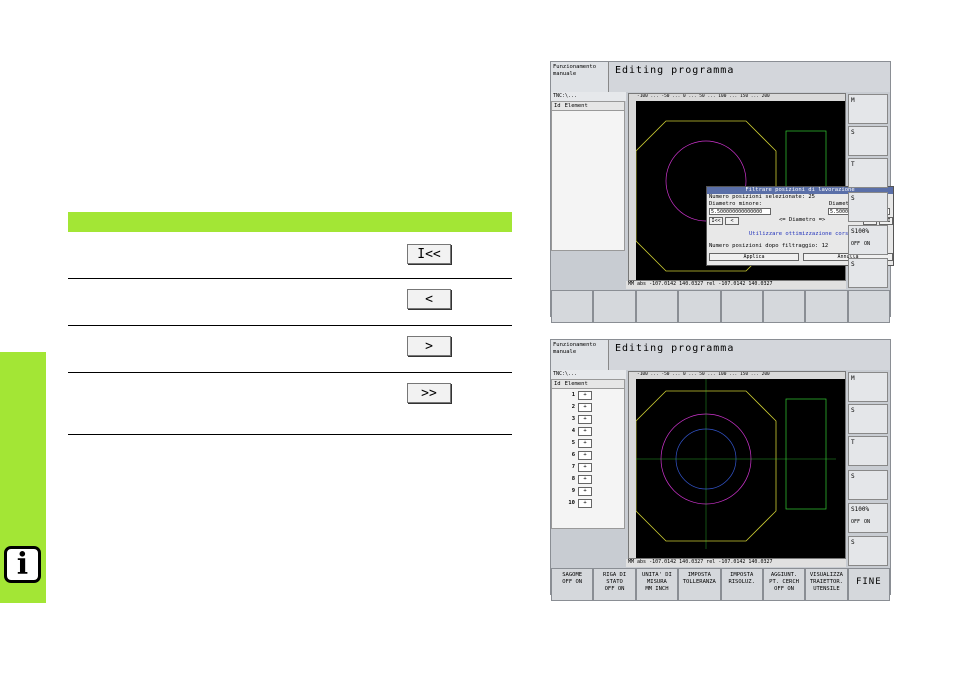 The image size is (954, 673). I want to click on table-header, so click(290, 222).